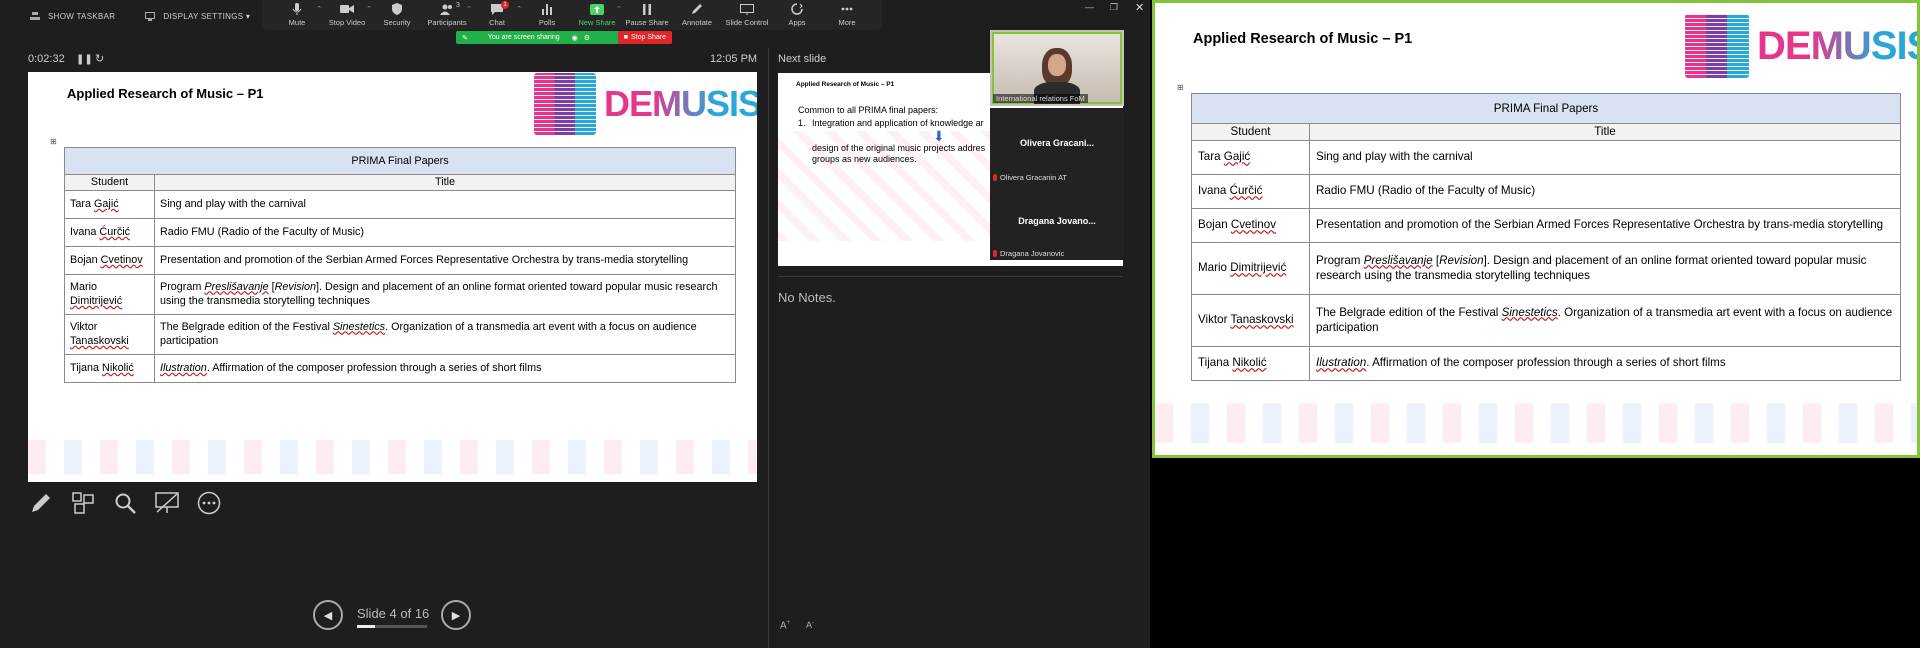  I want to click on student-cell: Bojan Cvetinov, so click(109, 260).